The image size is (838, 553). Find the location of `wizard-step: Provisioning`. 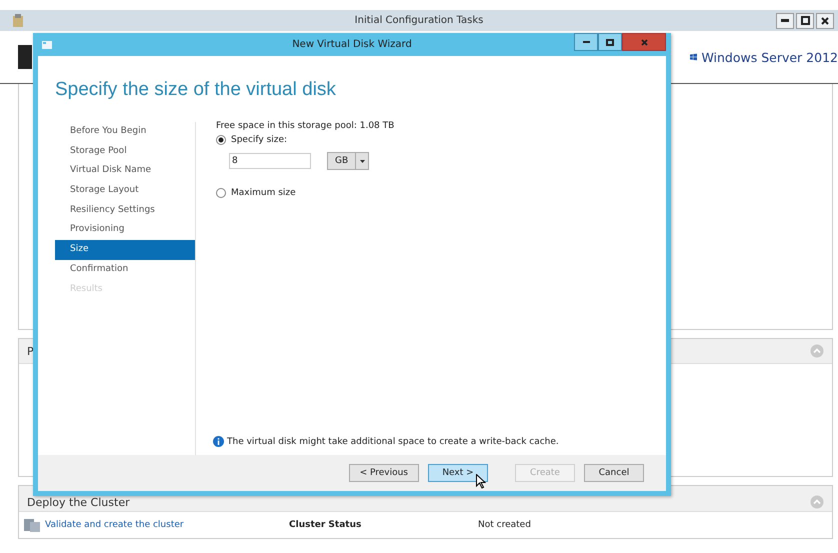

wizard-step: Provisioning is located at coordinates (125, 230).